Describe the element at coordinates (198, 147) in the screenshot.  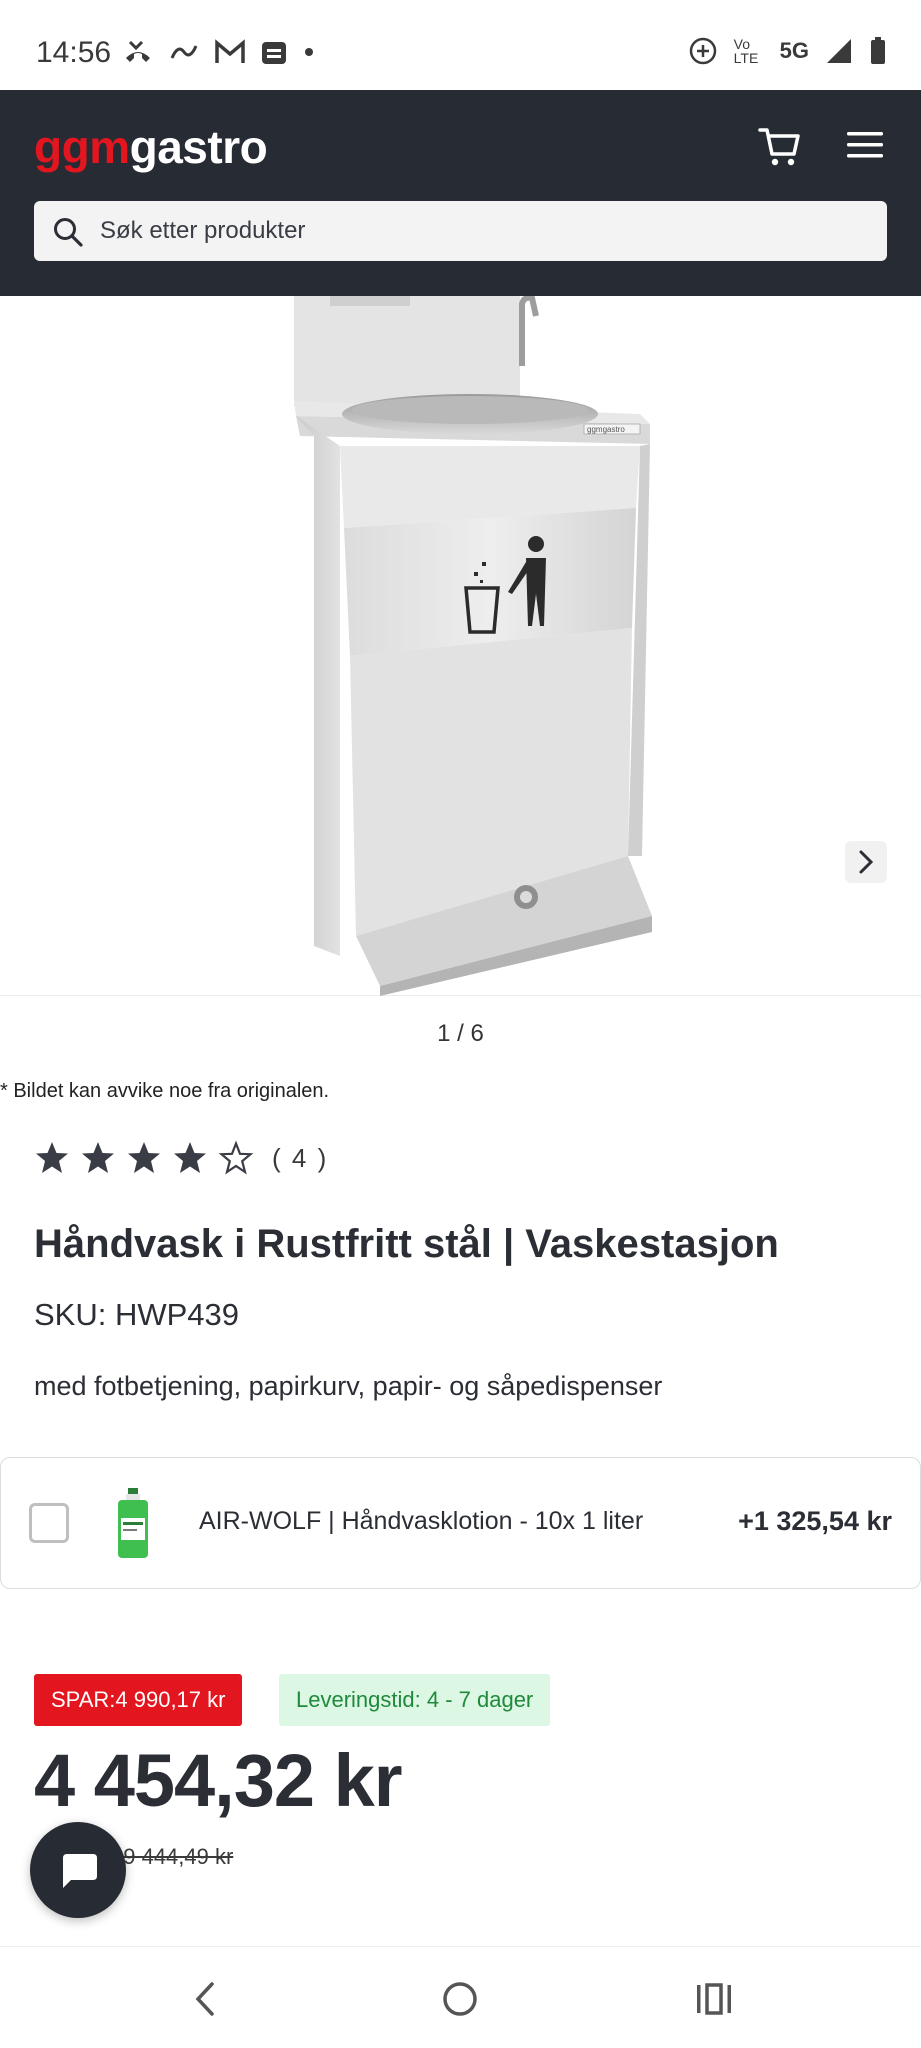
I see `logo-gastro: gastro` at that location.